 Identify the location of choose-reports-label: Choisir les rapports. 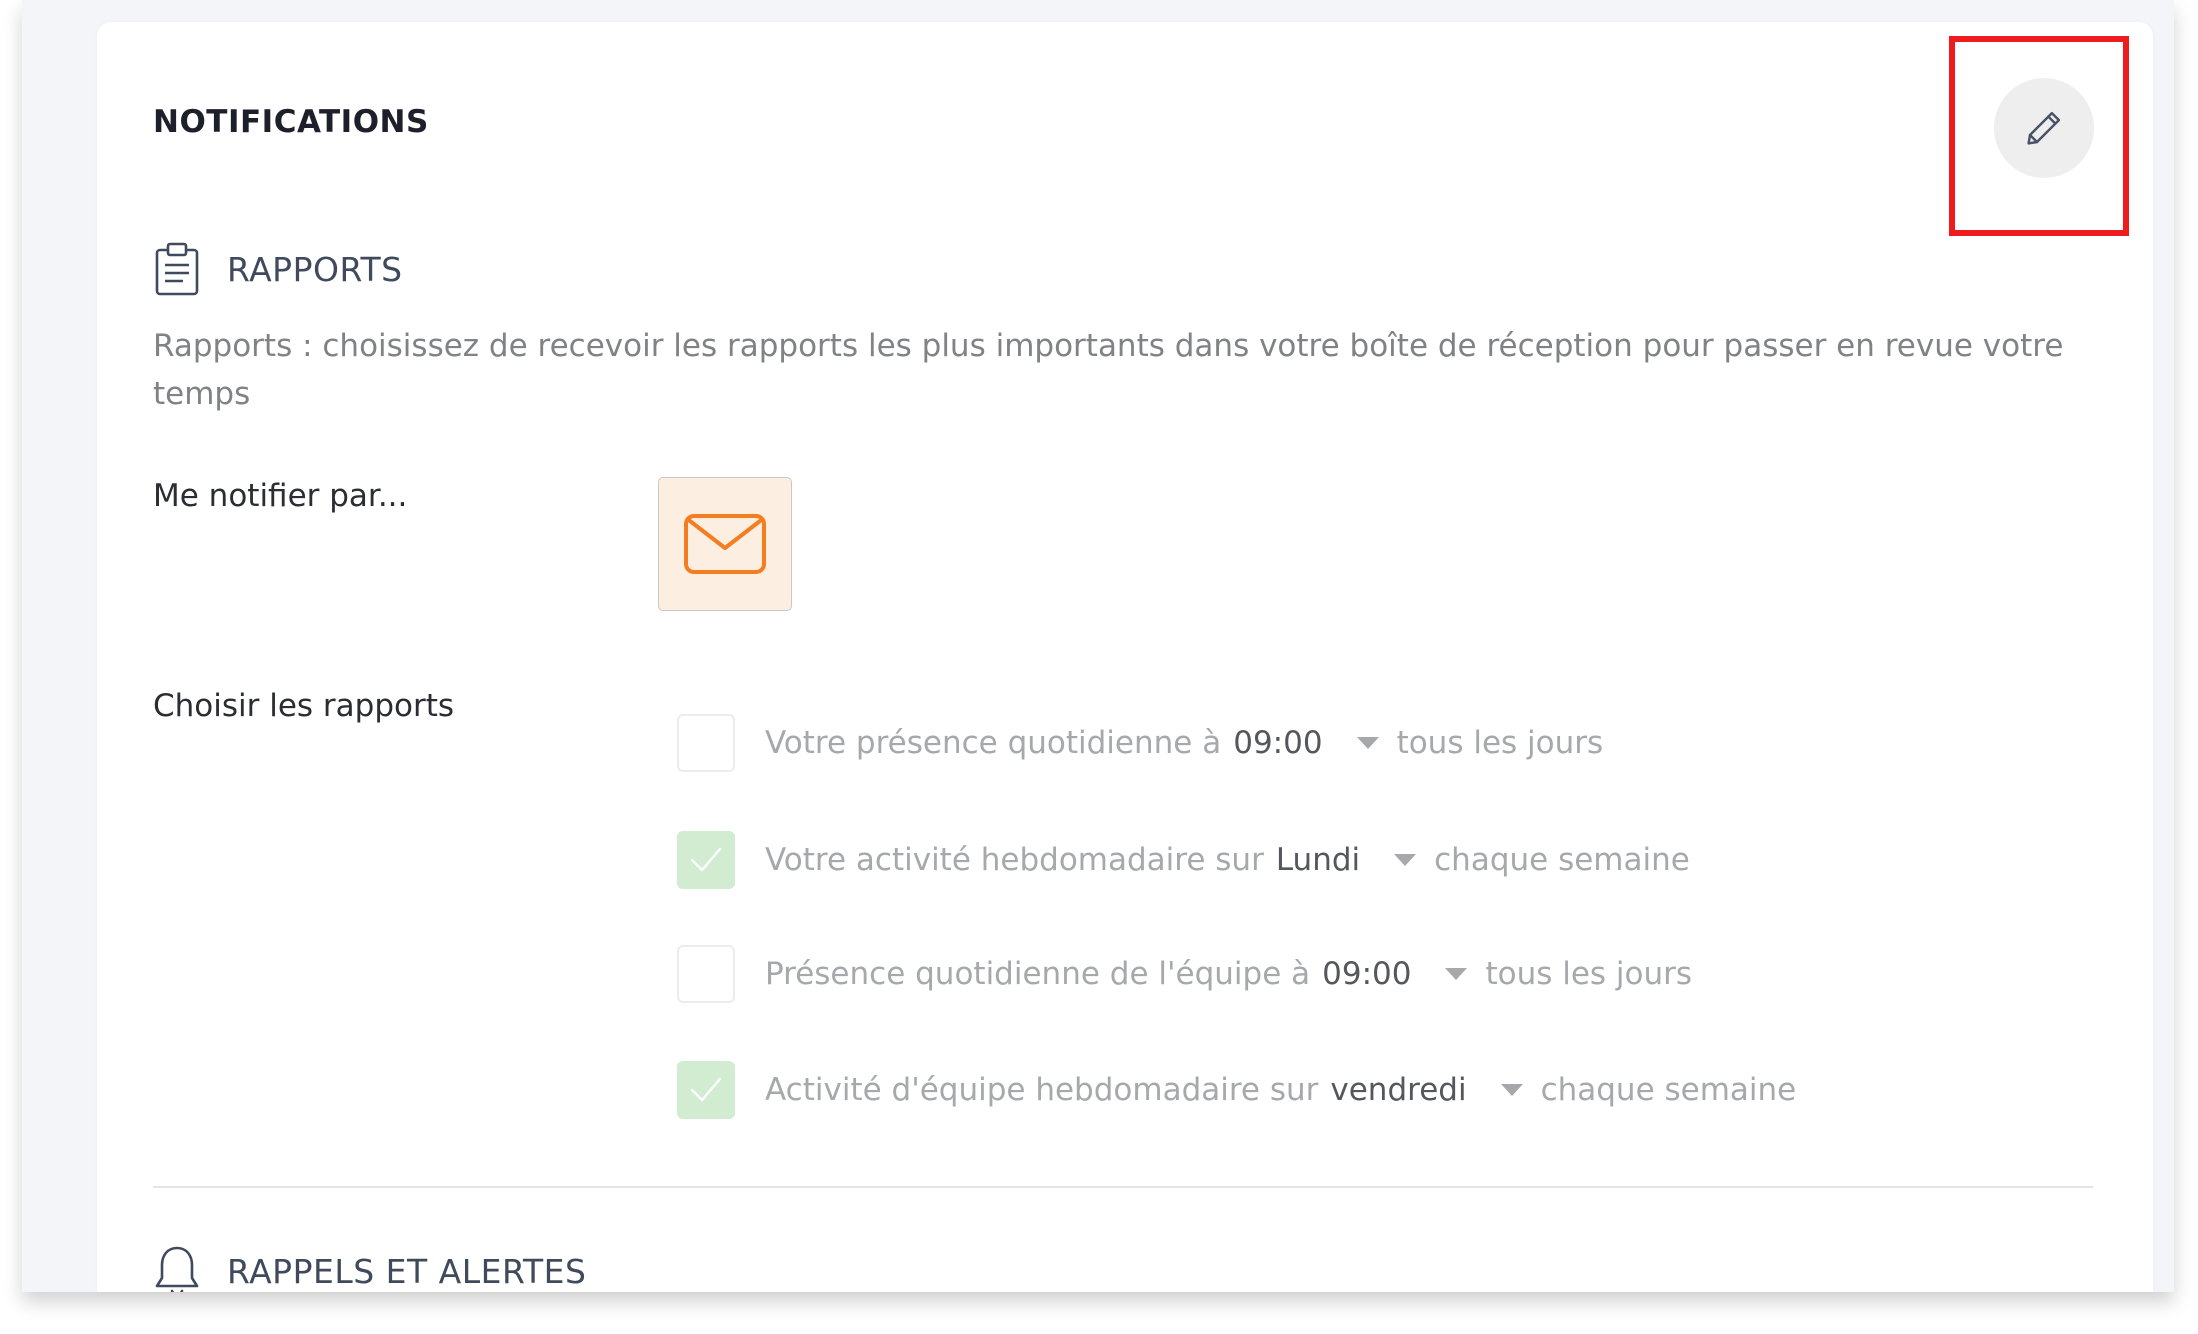
(304, 706).